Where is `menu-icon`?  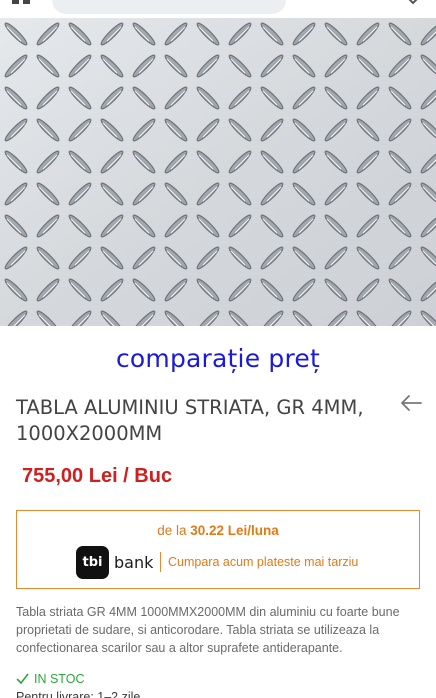
menu-icon is located at coordinates (348, 3).